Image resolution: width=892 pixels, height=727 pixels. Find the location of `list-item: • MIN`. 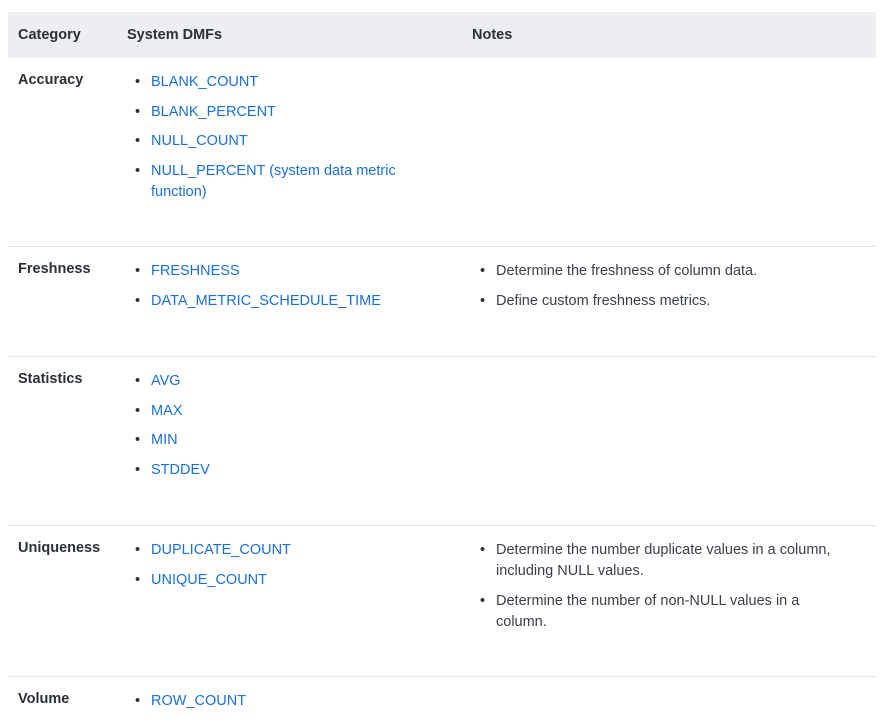

list-item: • MIN is located at coordinates (156, 440).